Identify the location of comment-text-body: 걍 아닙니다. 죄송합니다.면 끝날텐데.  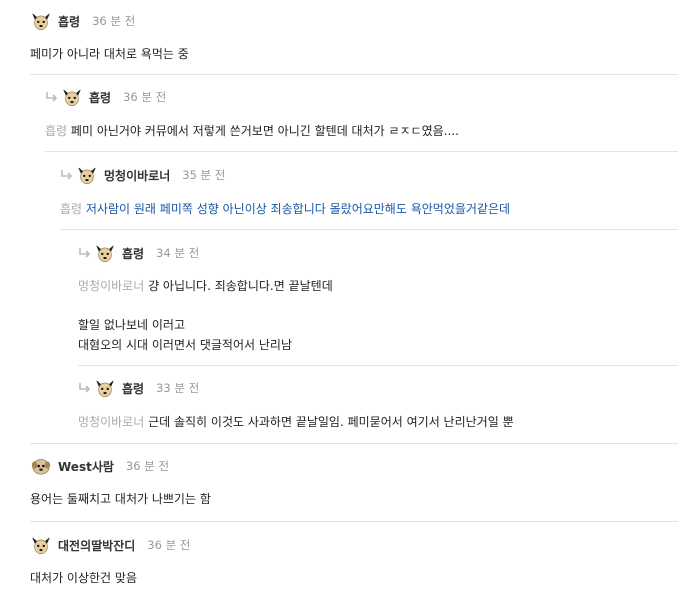
(240, 286).